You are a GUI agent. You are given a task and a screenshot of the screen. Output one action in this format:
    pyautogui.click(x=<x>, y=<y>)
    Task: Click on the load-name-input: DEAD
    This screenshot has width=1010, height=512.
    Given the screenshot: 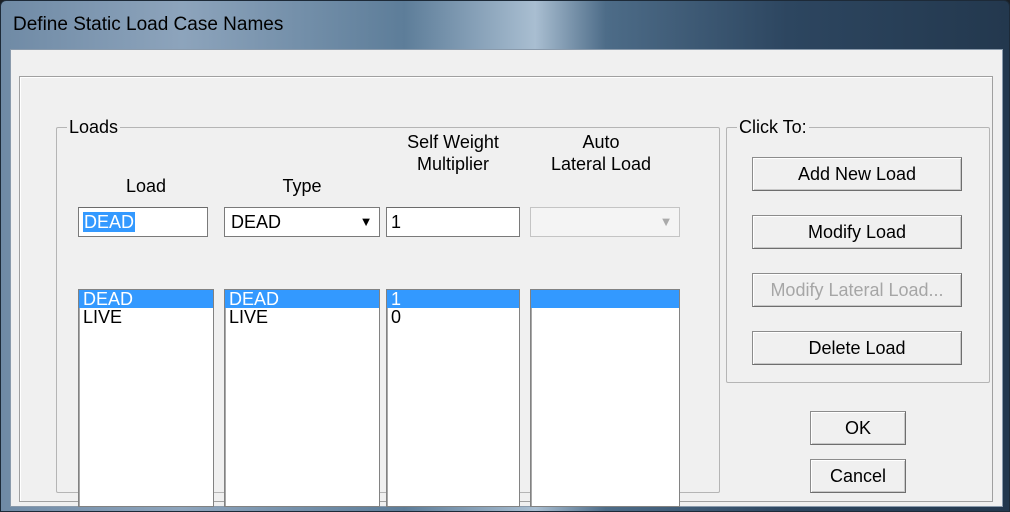 What is the action you would take?
    pyautogui.click(x=143, y=222)
    